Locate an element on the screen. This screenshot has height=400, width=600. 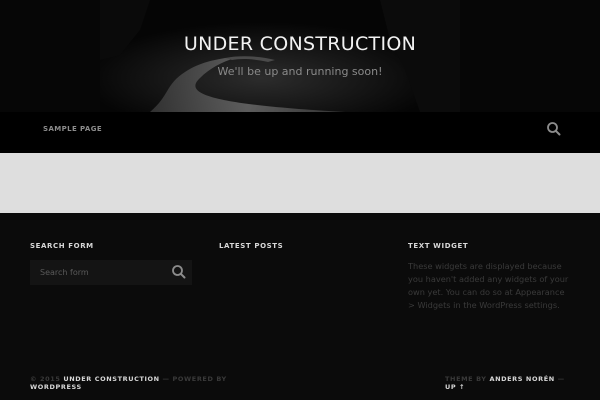
back-to-top-link: UP ↑ is located at coordinates (455, 387).